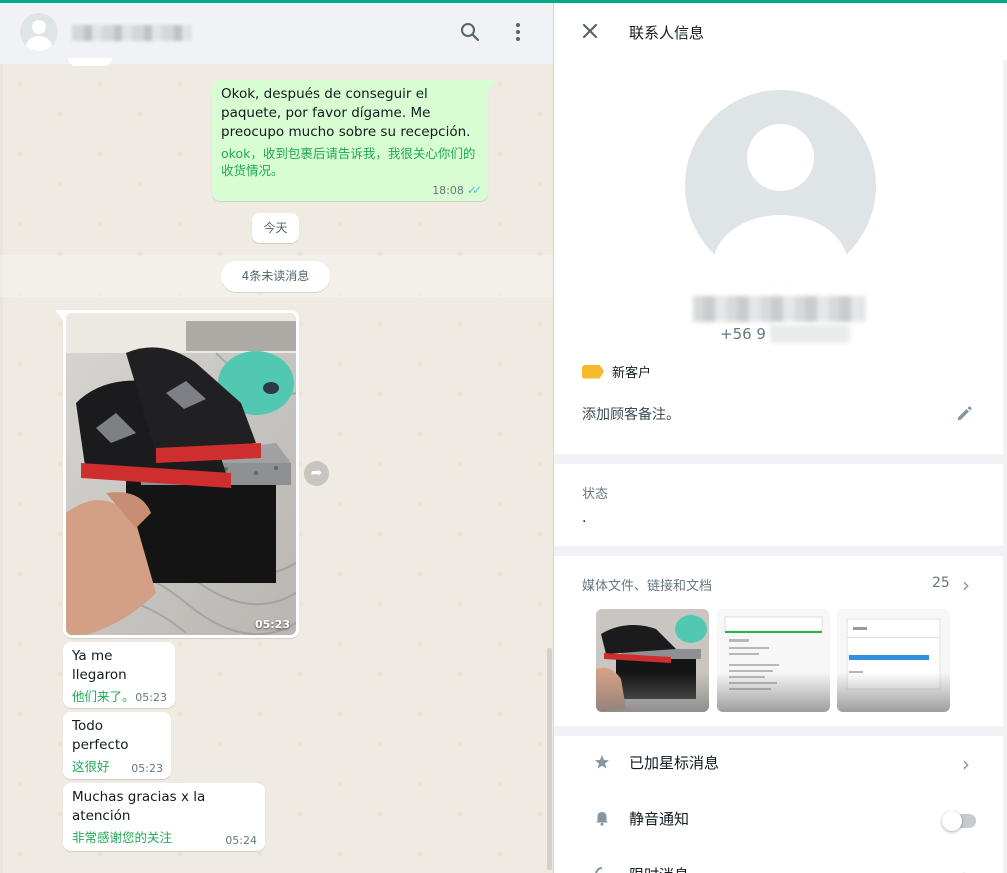  Describe the element at coordinates (503, 1) in the screenshot. I see `top-accent-bar` at that location.